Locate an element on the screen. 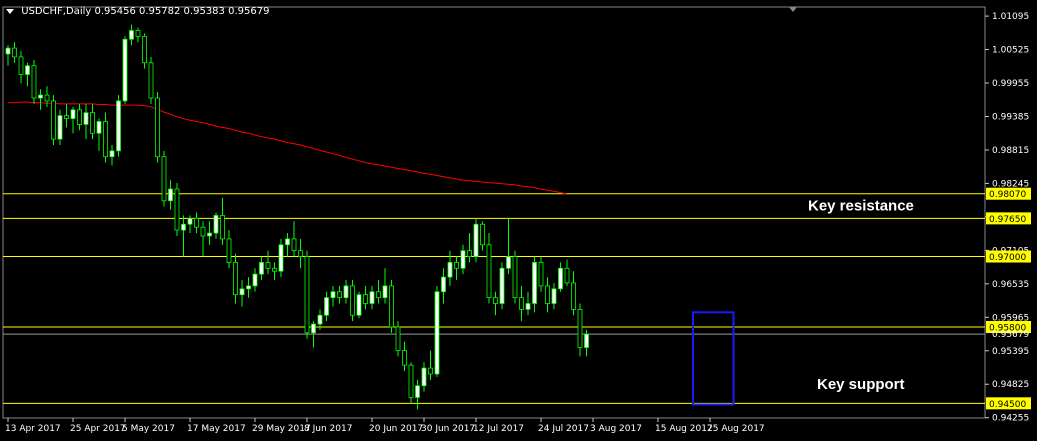 The width and height of the screenshot is (1037, 441). level-tag-label: 0.98070 is located at coordinates (1007, 195).